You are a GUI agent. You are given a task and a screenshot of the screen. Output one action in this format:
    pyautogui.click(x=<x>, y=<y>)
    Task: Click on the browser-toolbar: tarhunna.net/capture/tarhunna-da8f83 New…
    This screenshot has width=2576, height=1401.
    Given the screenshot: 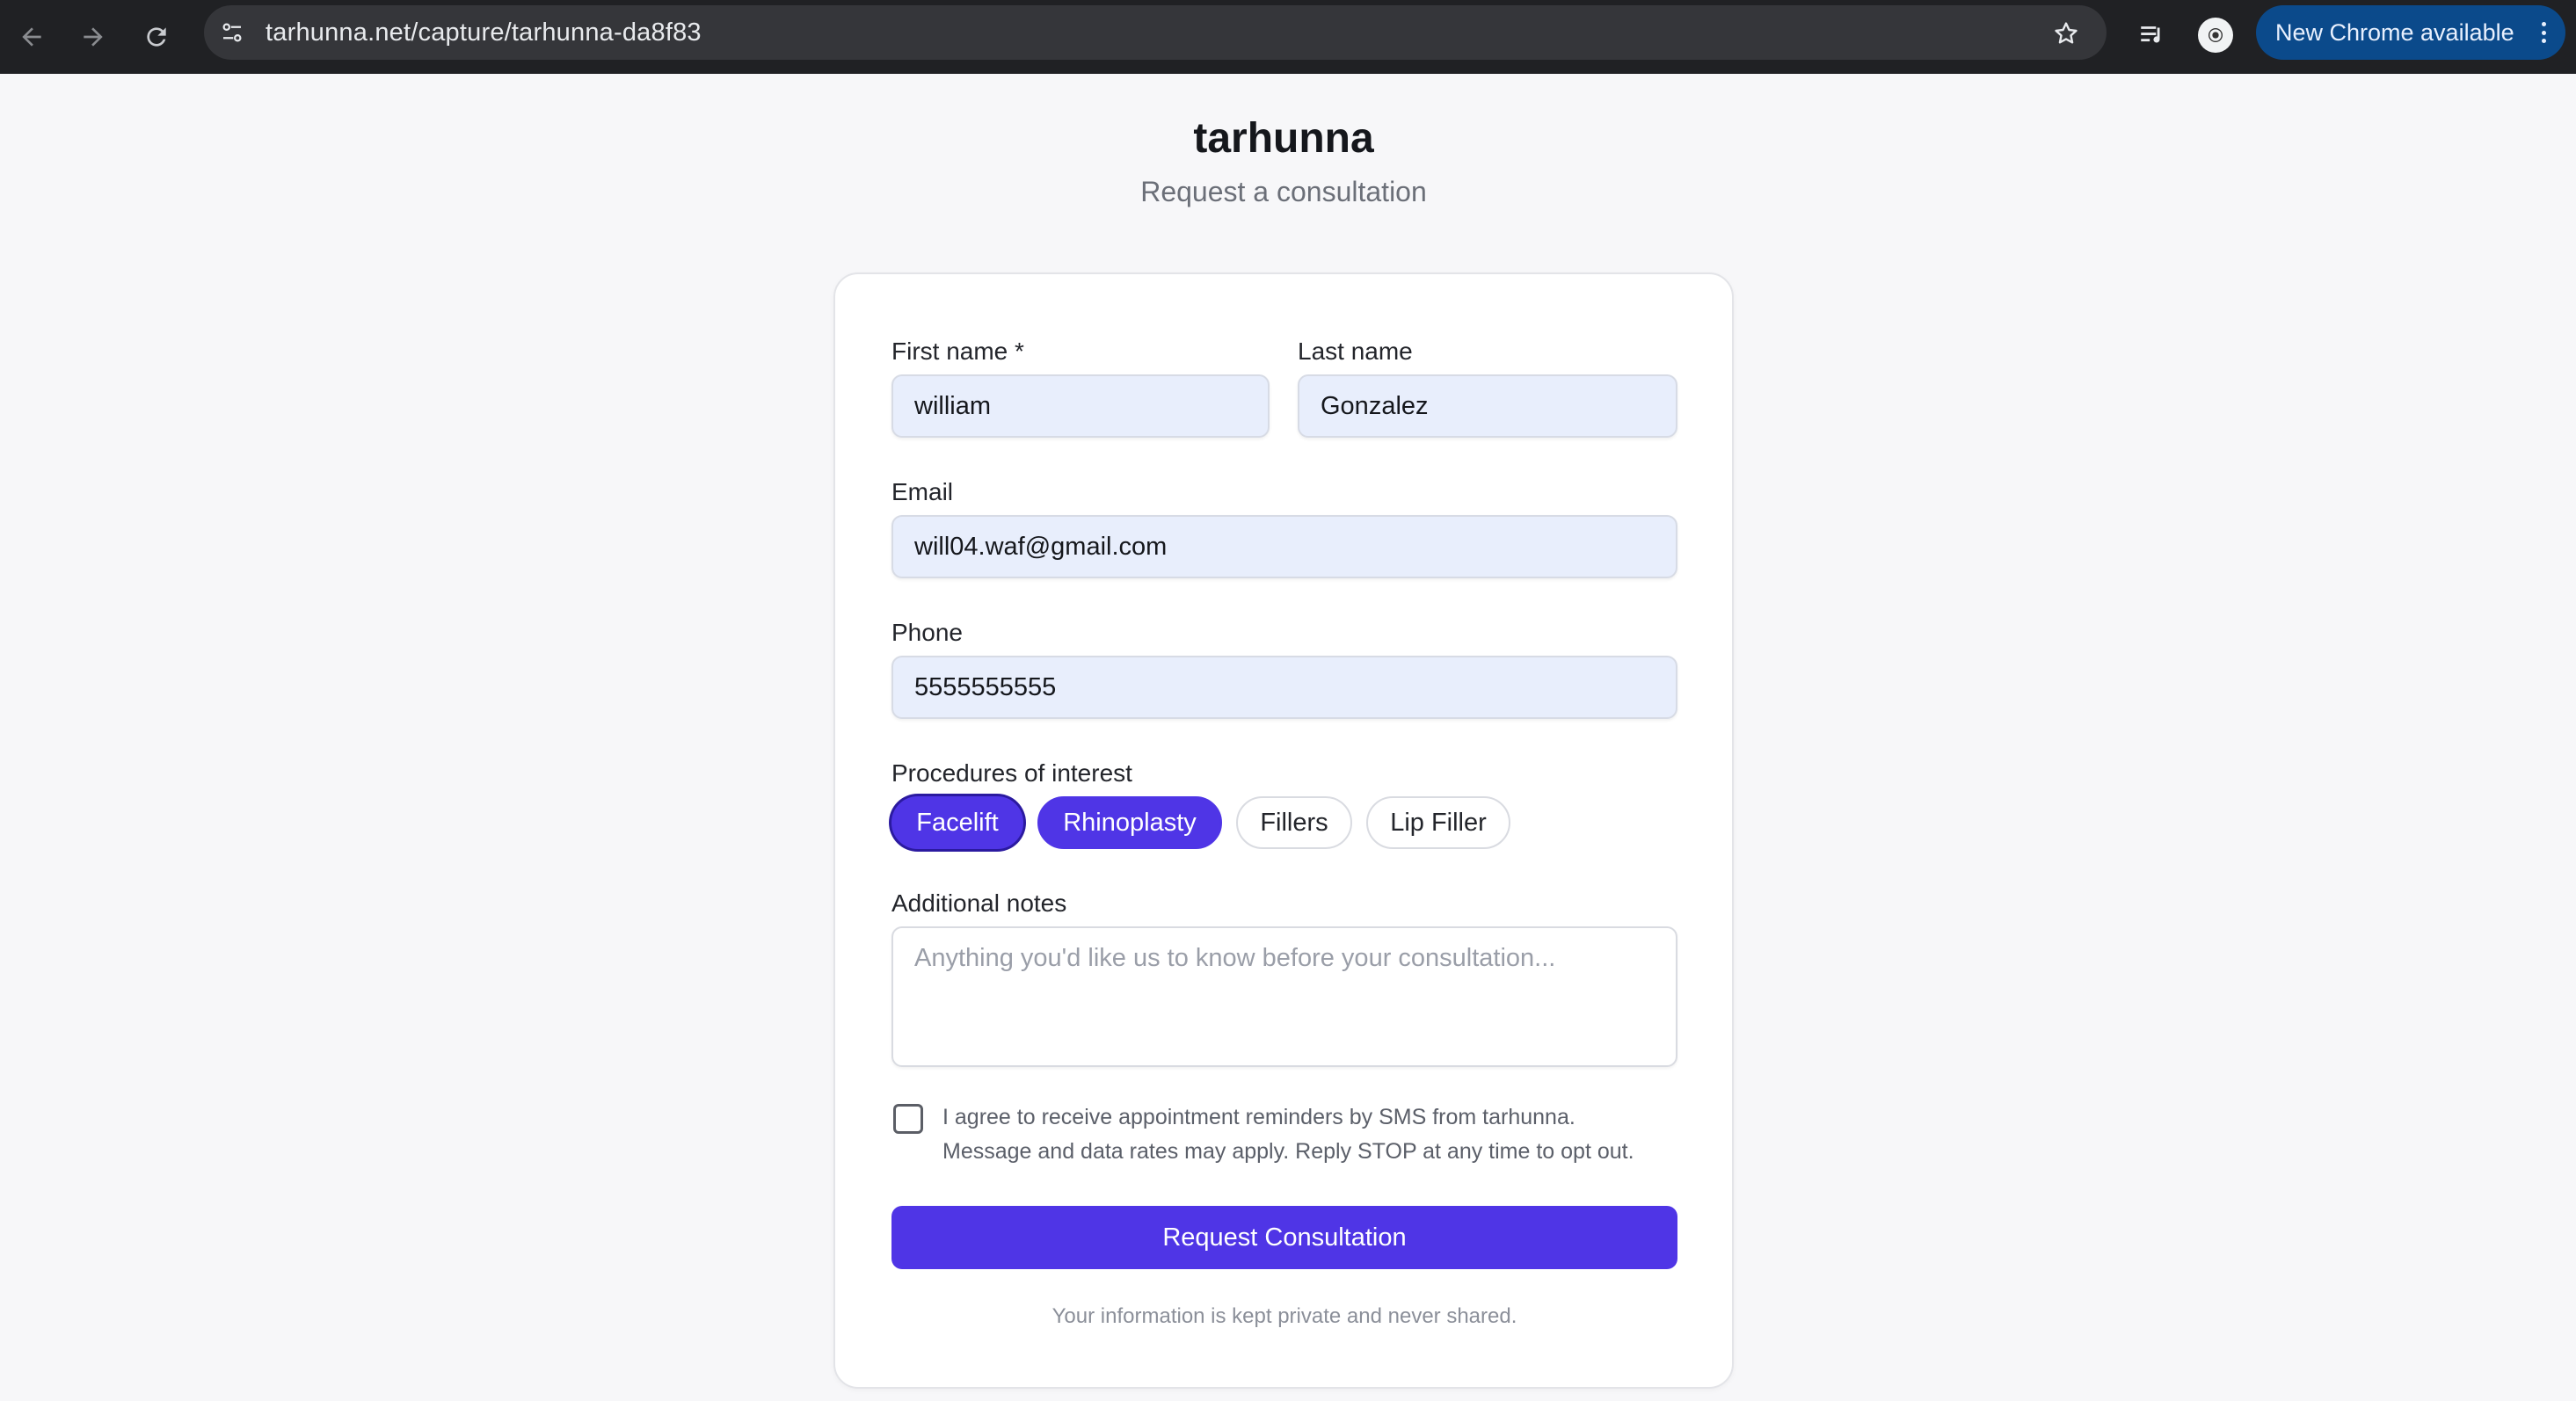 What is the action you would take?
    pyautogui.click(x=1288, y=37)
    